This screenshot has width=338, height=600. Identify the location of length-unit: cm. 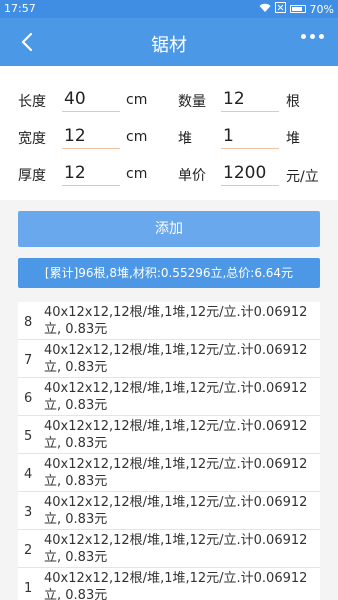
(137, 100).